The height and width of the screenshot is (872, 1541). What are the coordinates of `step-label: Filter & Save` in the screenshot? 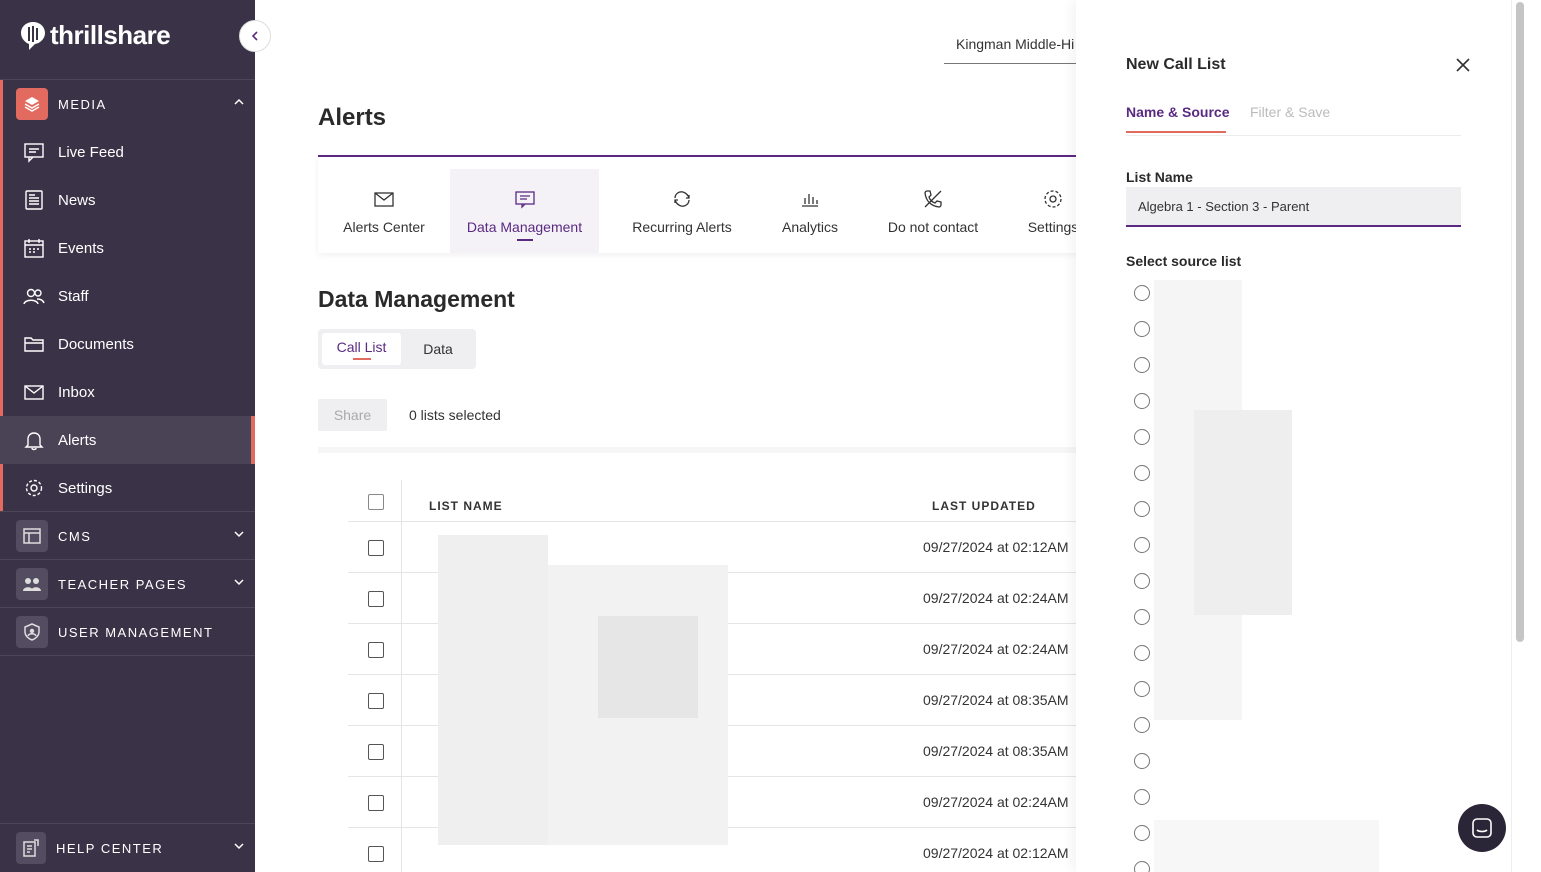 It's located at (1290, 112).